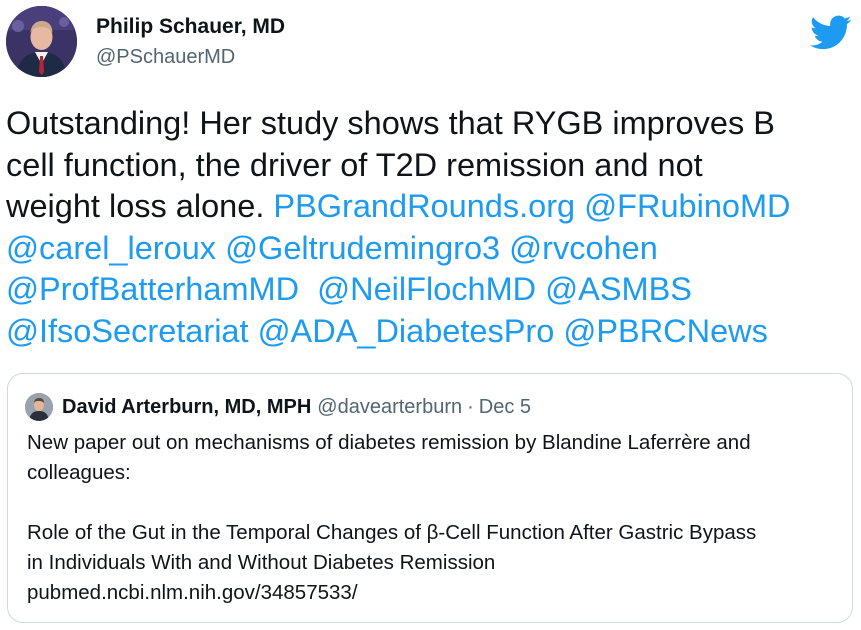 This screenshot has width=861, height=630. I want to click on mention-geltrudemingro3: @Geltrudemingro3, so click(362, 248).